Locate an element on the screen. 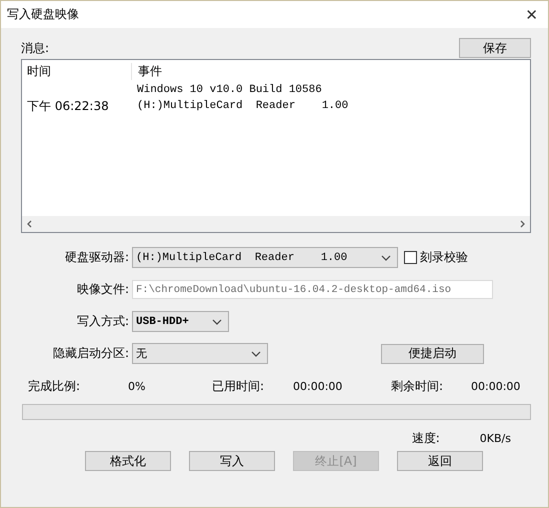 This screenshot has width=549, height=508. scroll-left-icon is located at coordinates (30, 224).